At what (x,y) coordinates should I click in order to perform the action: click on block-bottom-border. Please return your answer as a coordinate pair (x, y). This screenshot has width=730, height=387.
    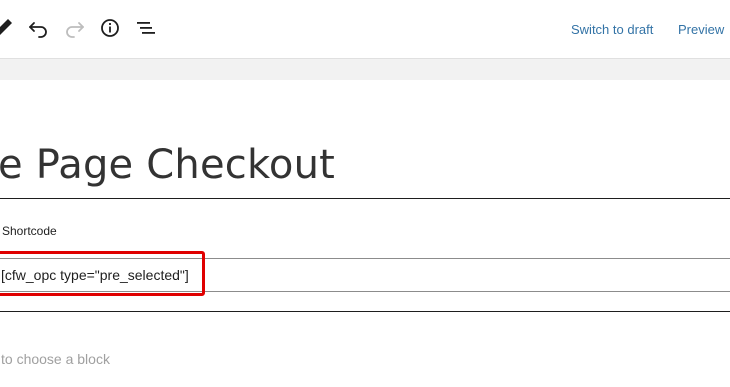
    Looking at the image, I should click on (365, 311).